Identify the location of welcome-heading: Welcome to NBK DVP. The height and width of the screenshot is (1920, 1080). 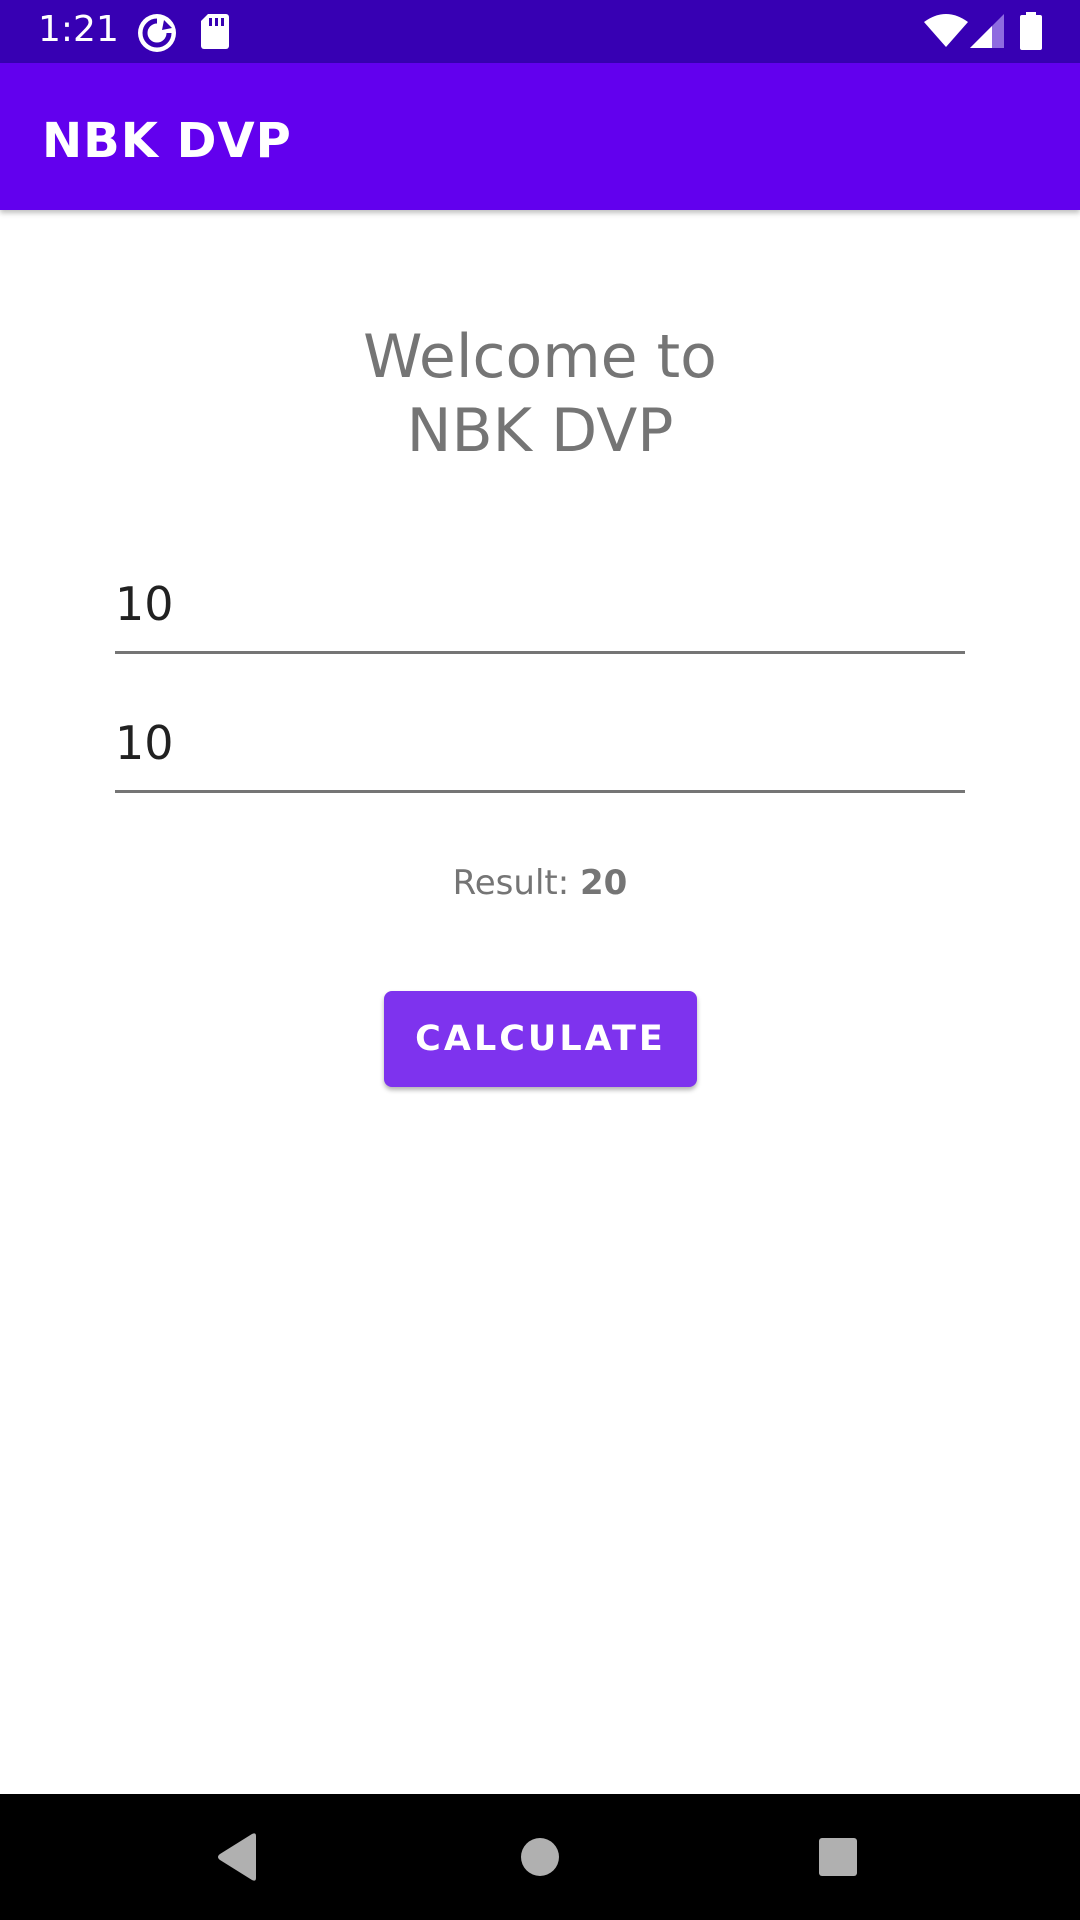
(540, 394).